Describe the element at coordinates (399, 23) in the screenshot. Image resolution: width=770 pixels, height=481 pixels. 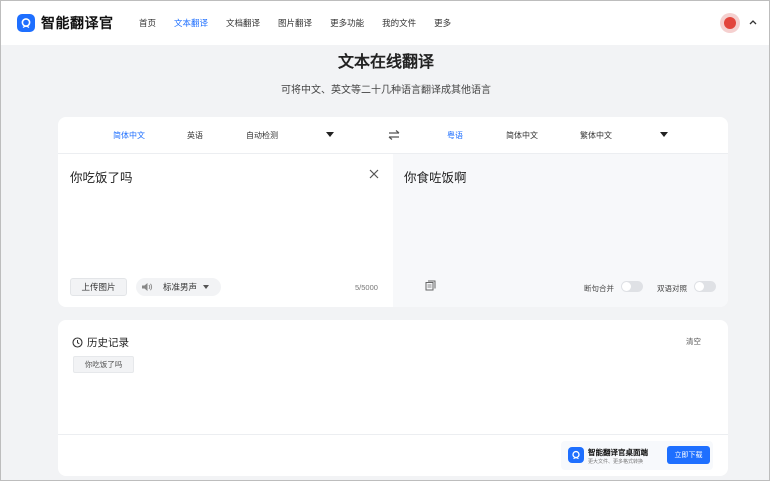
I see `nav-my-files: 我的文件` at that location.